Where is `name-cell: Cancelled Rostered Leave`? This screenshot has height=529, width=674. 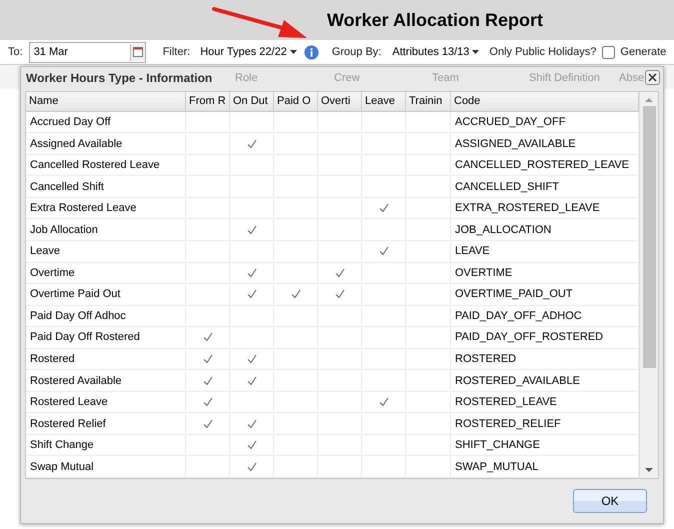 name-cell: Cancelled Rostered Leave is located at coordinates (106, 165).